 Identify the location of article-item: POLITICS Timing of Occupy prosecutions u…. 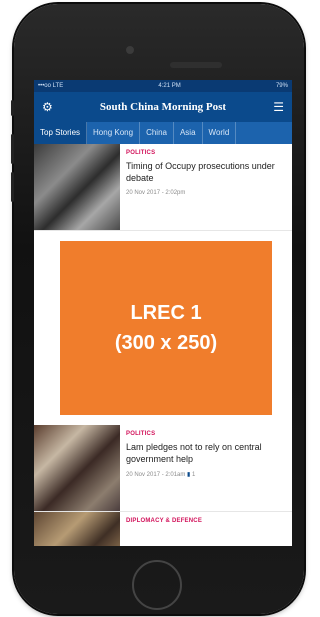
(163, 187).